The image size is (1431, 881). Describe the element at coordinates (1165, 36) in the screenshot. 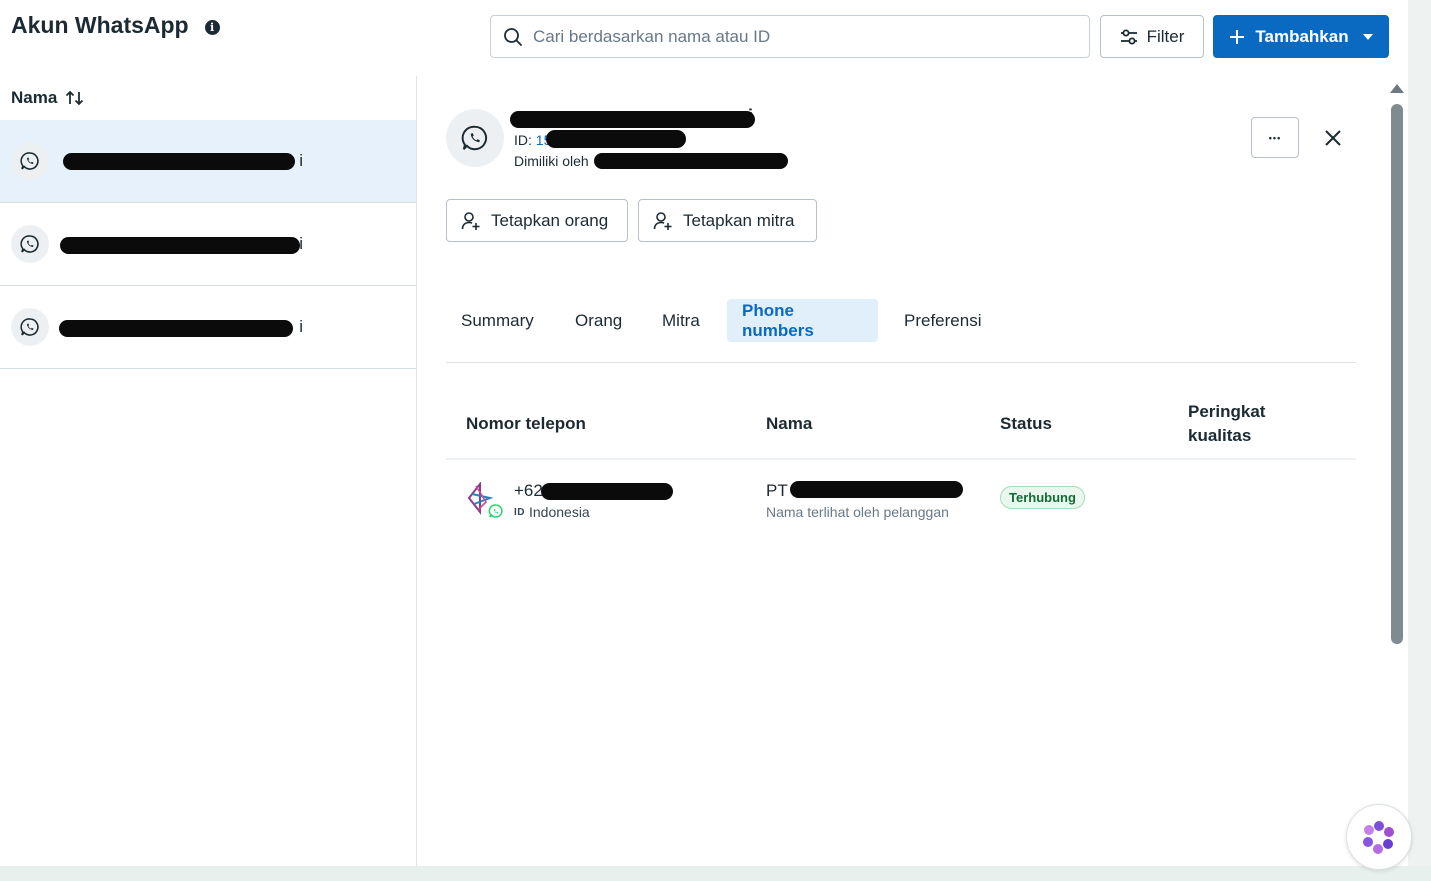

I see `filter-label: Filter` at that location.